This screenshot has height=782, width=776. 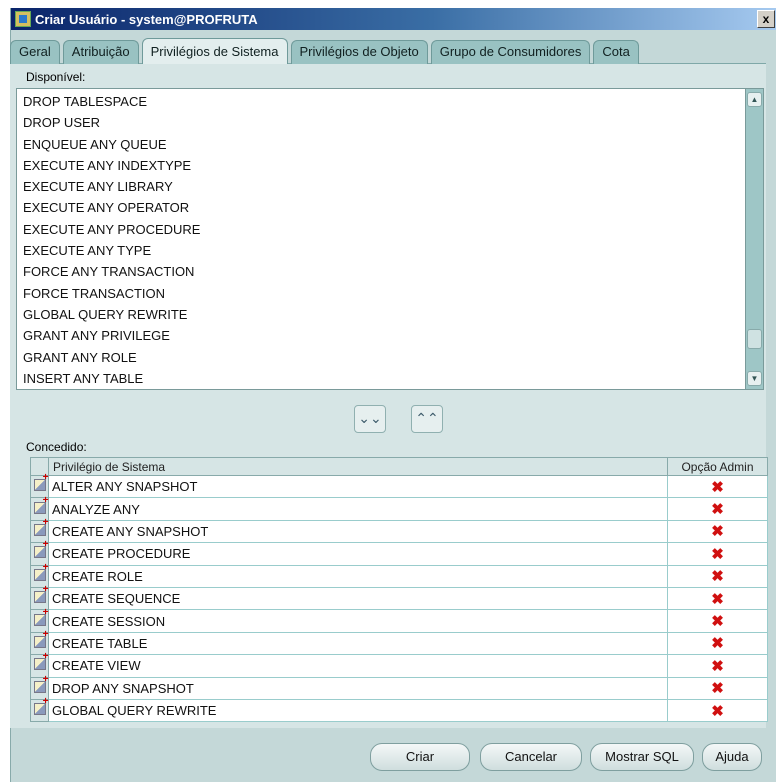 I want to click on tab-privilegios-objeto: Privilégios de Objeto, so click(x=359, y=52).